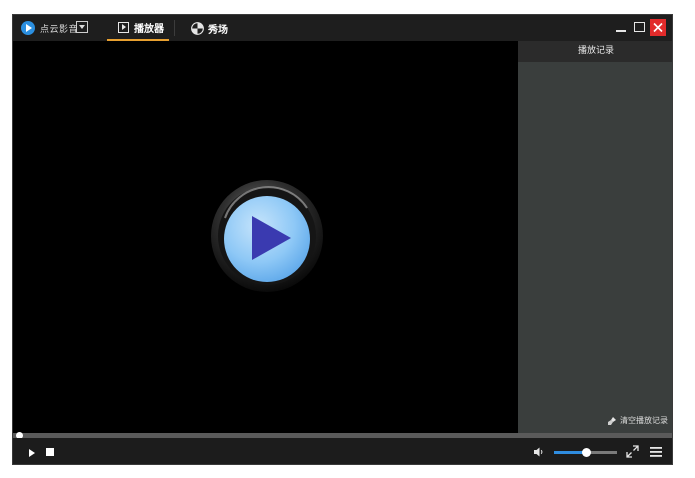 Image resolution: width=695 pixels, height=478 pixels. I want to click on stop-button, so click(50, 452).